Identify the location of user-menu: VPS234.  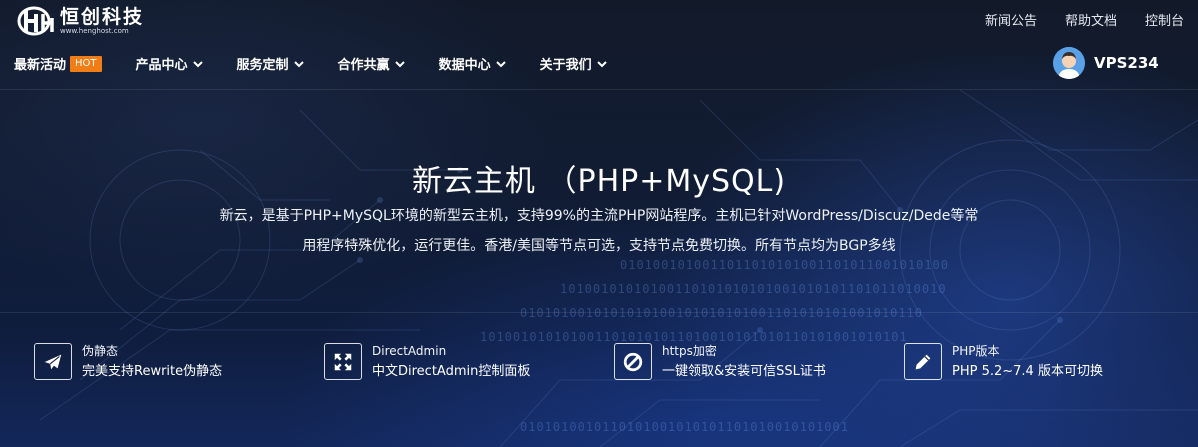
(1106, 63).